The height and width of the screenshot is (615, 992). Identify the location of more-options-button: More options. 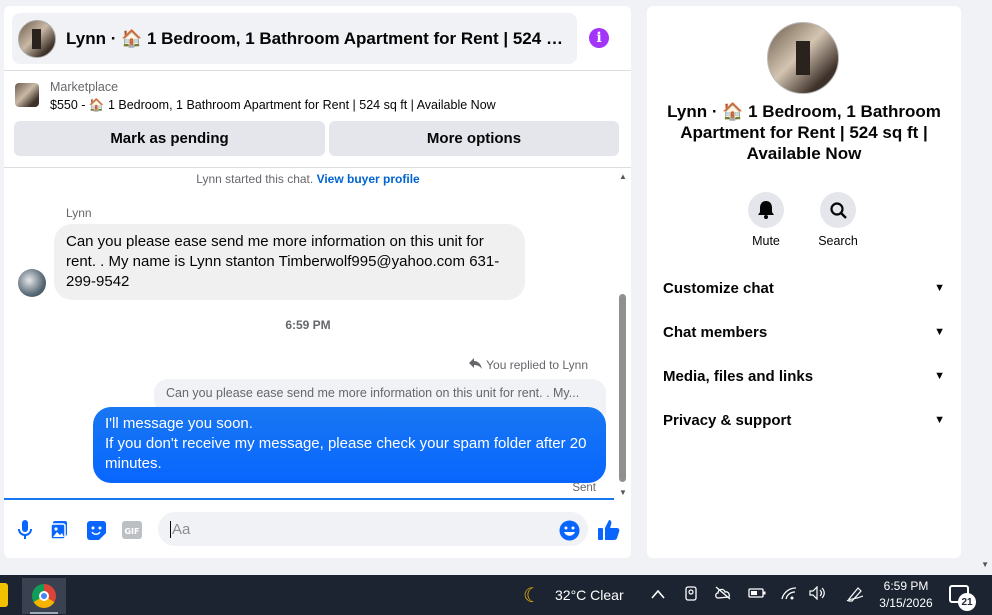
(474, 138).